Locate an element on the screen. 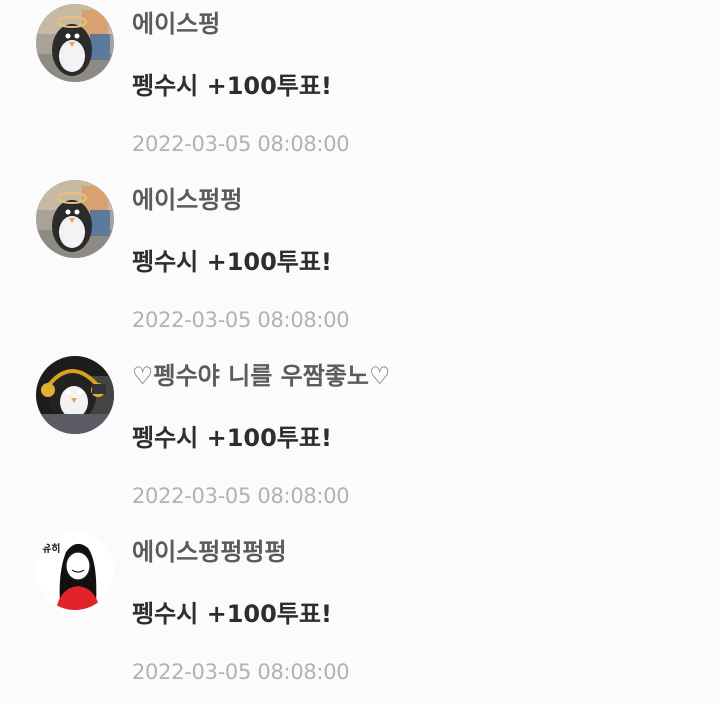 This screenshot has height=704, width=720. girl-drawing-avatar-icon: 유히 is located at coordinates (75, 571).